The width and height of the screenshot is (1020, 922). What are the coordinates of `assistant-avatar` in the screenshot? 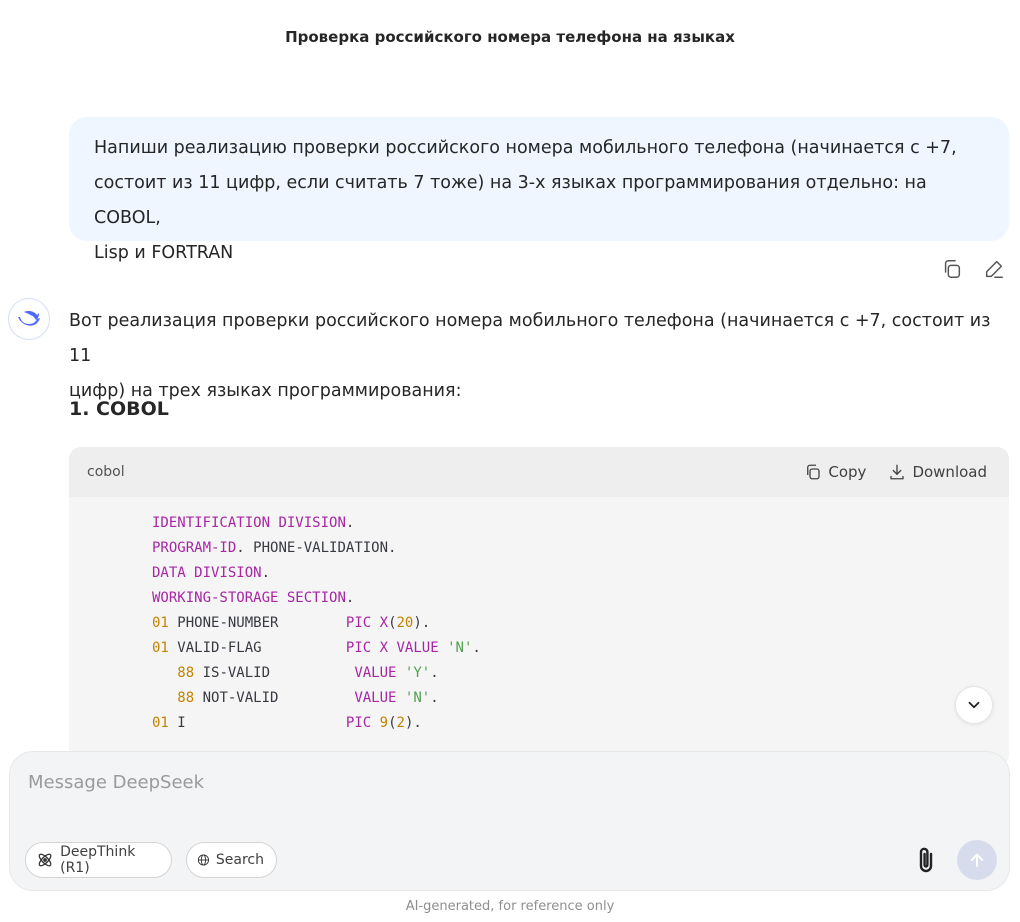 It's located at (29, 319).